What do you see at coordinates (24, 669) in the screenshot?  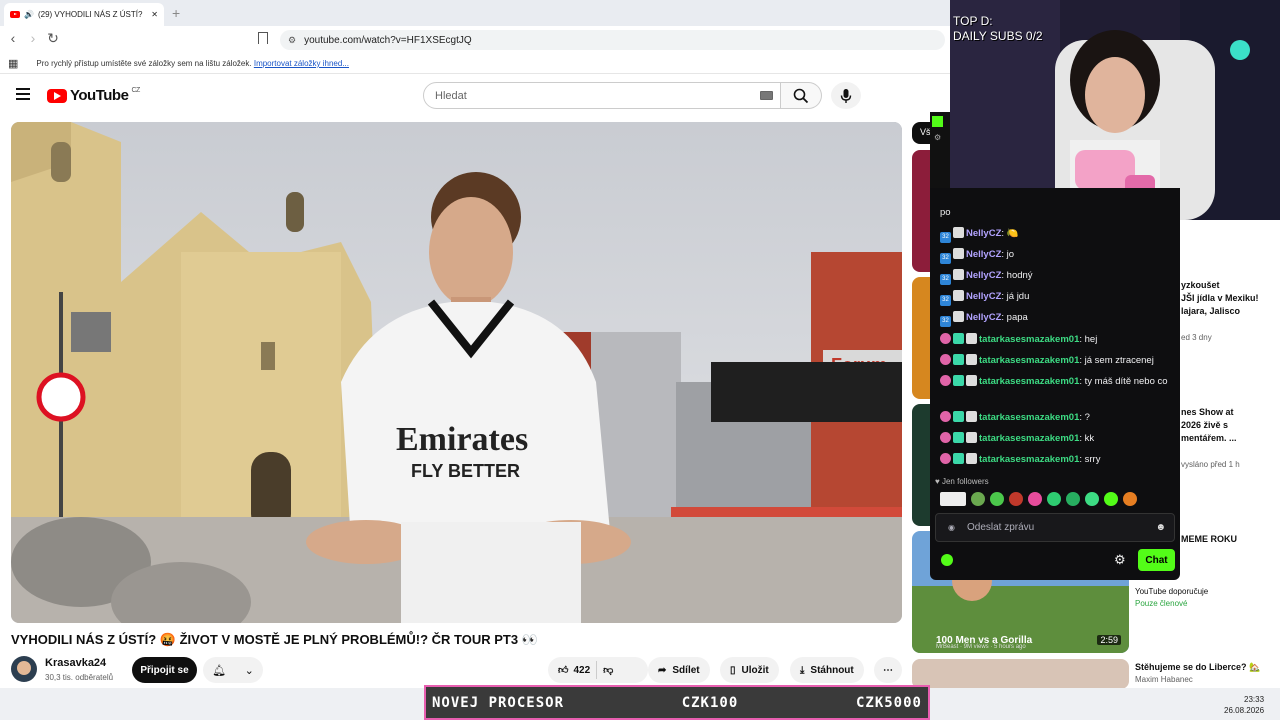 I see `channel-avatar` at bounding box center [24, 669].